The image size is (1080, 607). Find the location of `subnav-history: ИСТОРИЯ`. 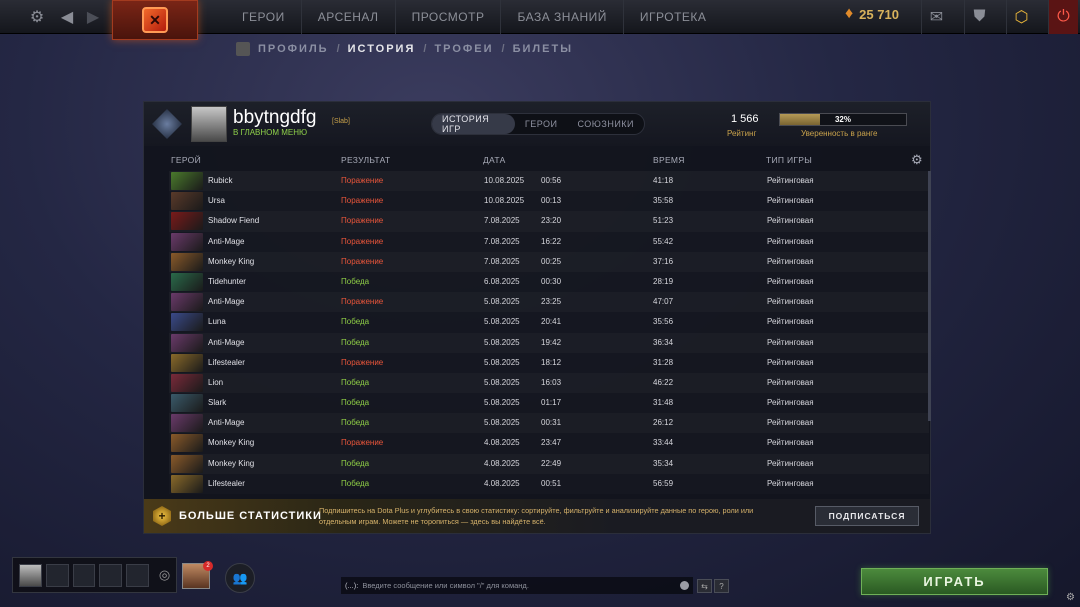

subnav-history: ИСТОРИЯ is located at coordinates (382, 49).